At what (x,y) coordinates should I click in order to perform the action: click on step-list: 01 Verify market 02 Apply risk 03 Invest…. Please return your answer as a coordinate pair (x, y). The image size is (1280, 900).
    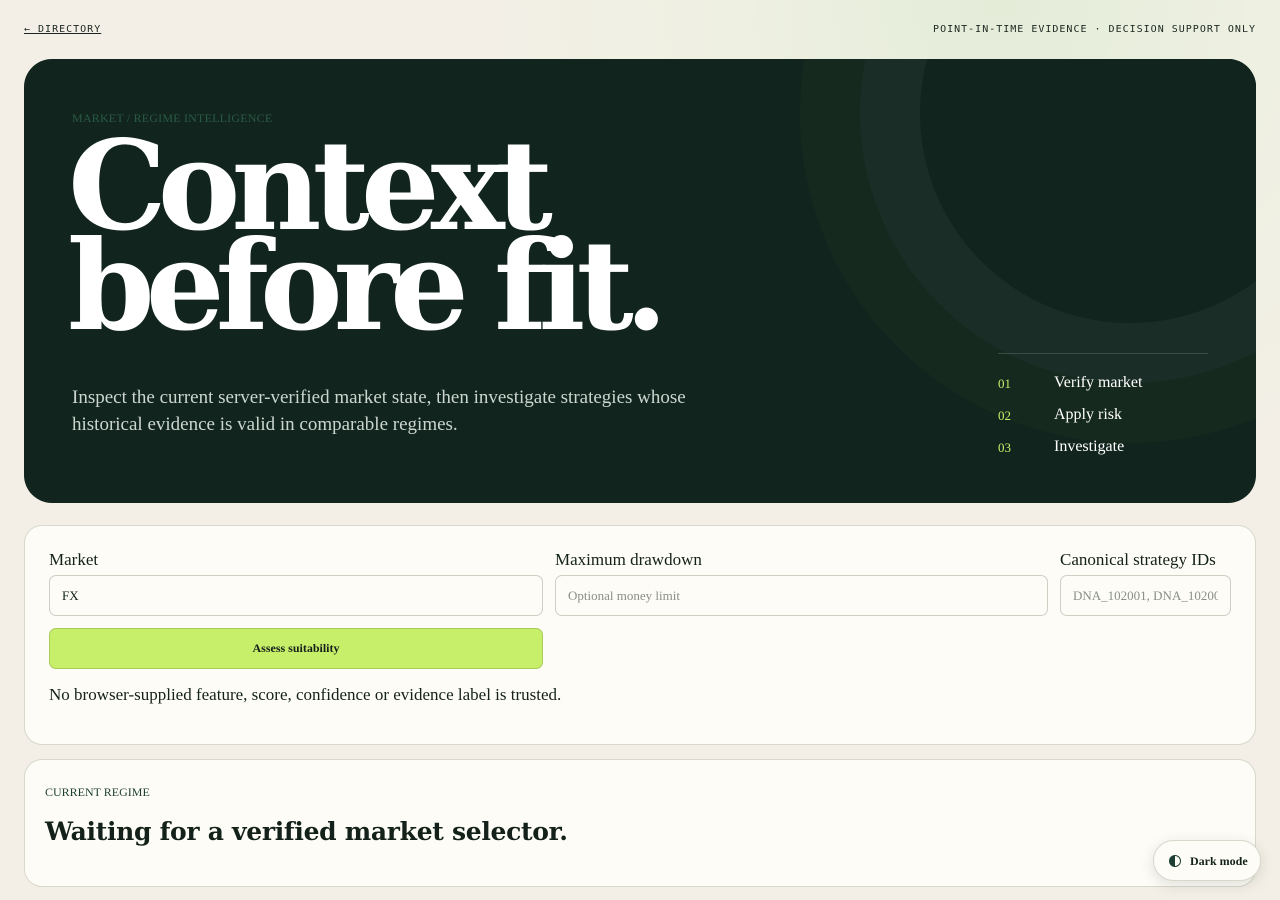
    Looking at the image, I should click on (1103, 404).